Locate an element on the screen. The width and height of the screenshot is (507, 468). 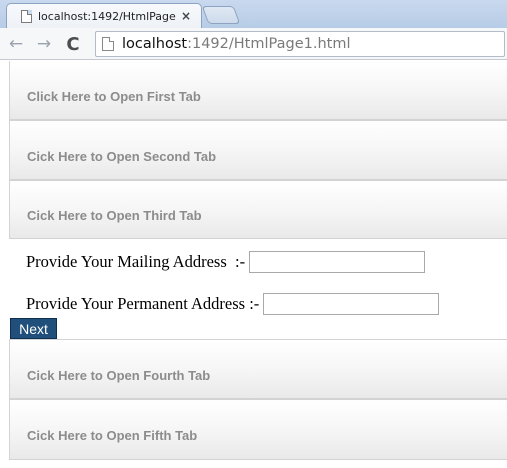
reload-icon: C is located at coordinates (73, 44).